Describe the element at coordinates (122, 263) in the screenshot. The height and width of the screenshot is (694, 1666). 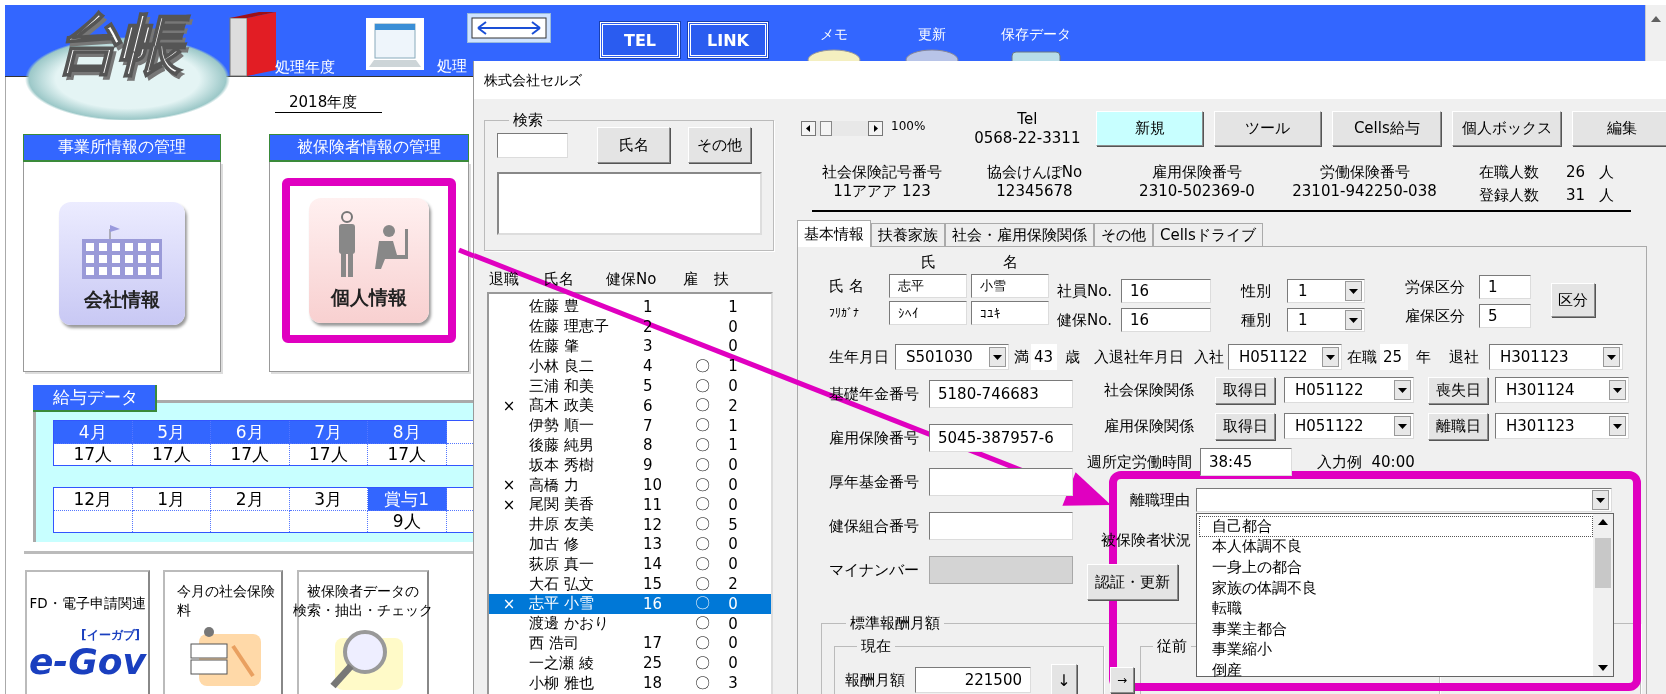
I see `company-info-button: 会社情報` at that location.